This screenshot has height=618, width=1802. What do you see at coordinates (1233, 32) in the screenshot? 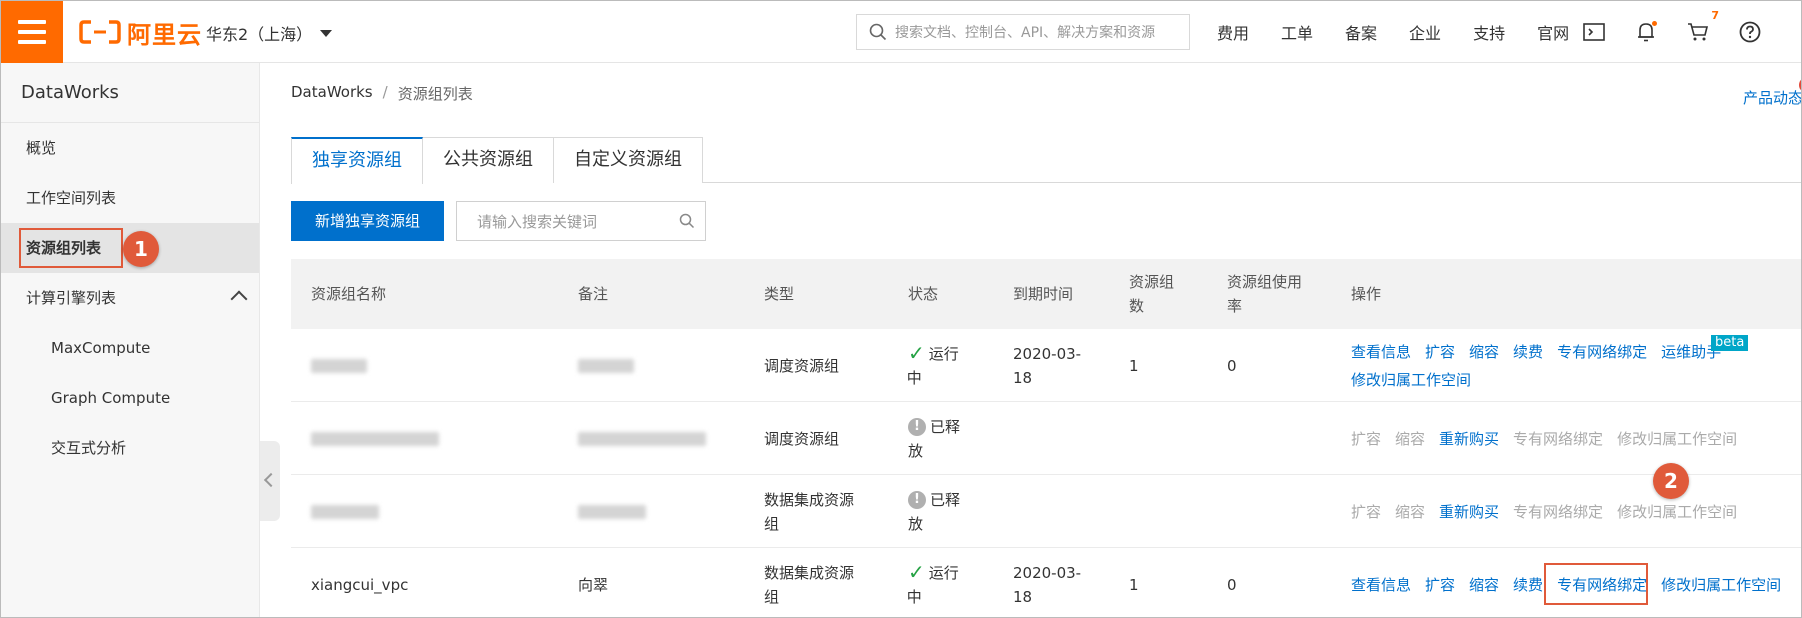
I see `nav-link-fees: 费用` at bounding box center [1233, 32].